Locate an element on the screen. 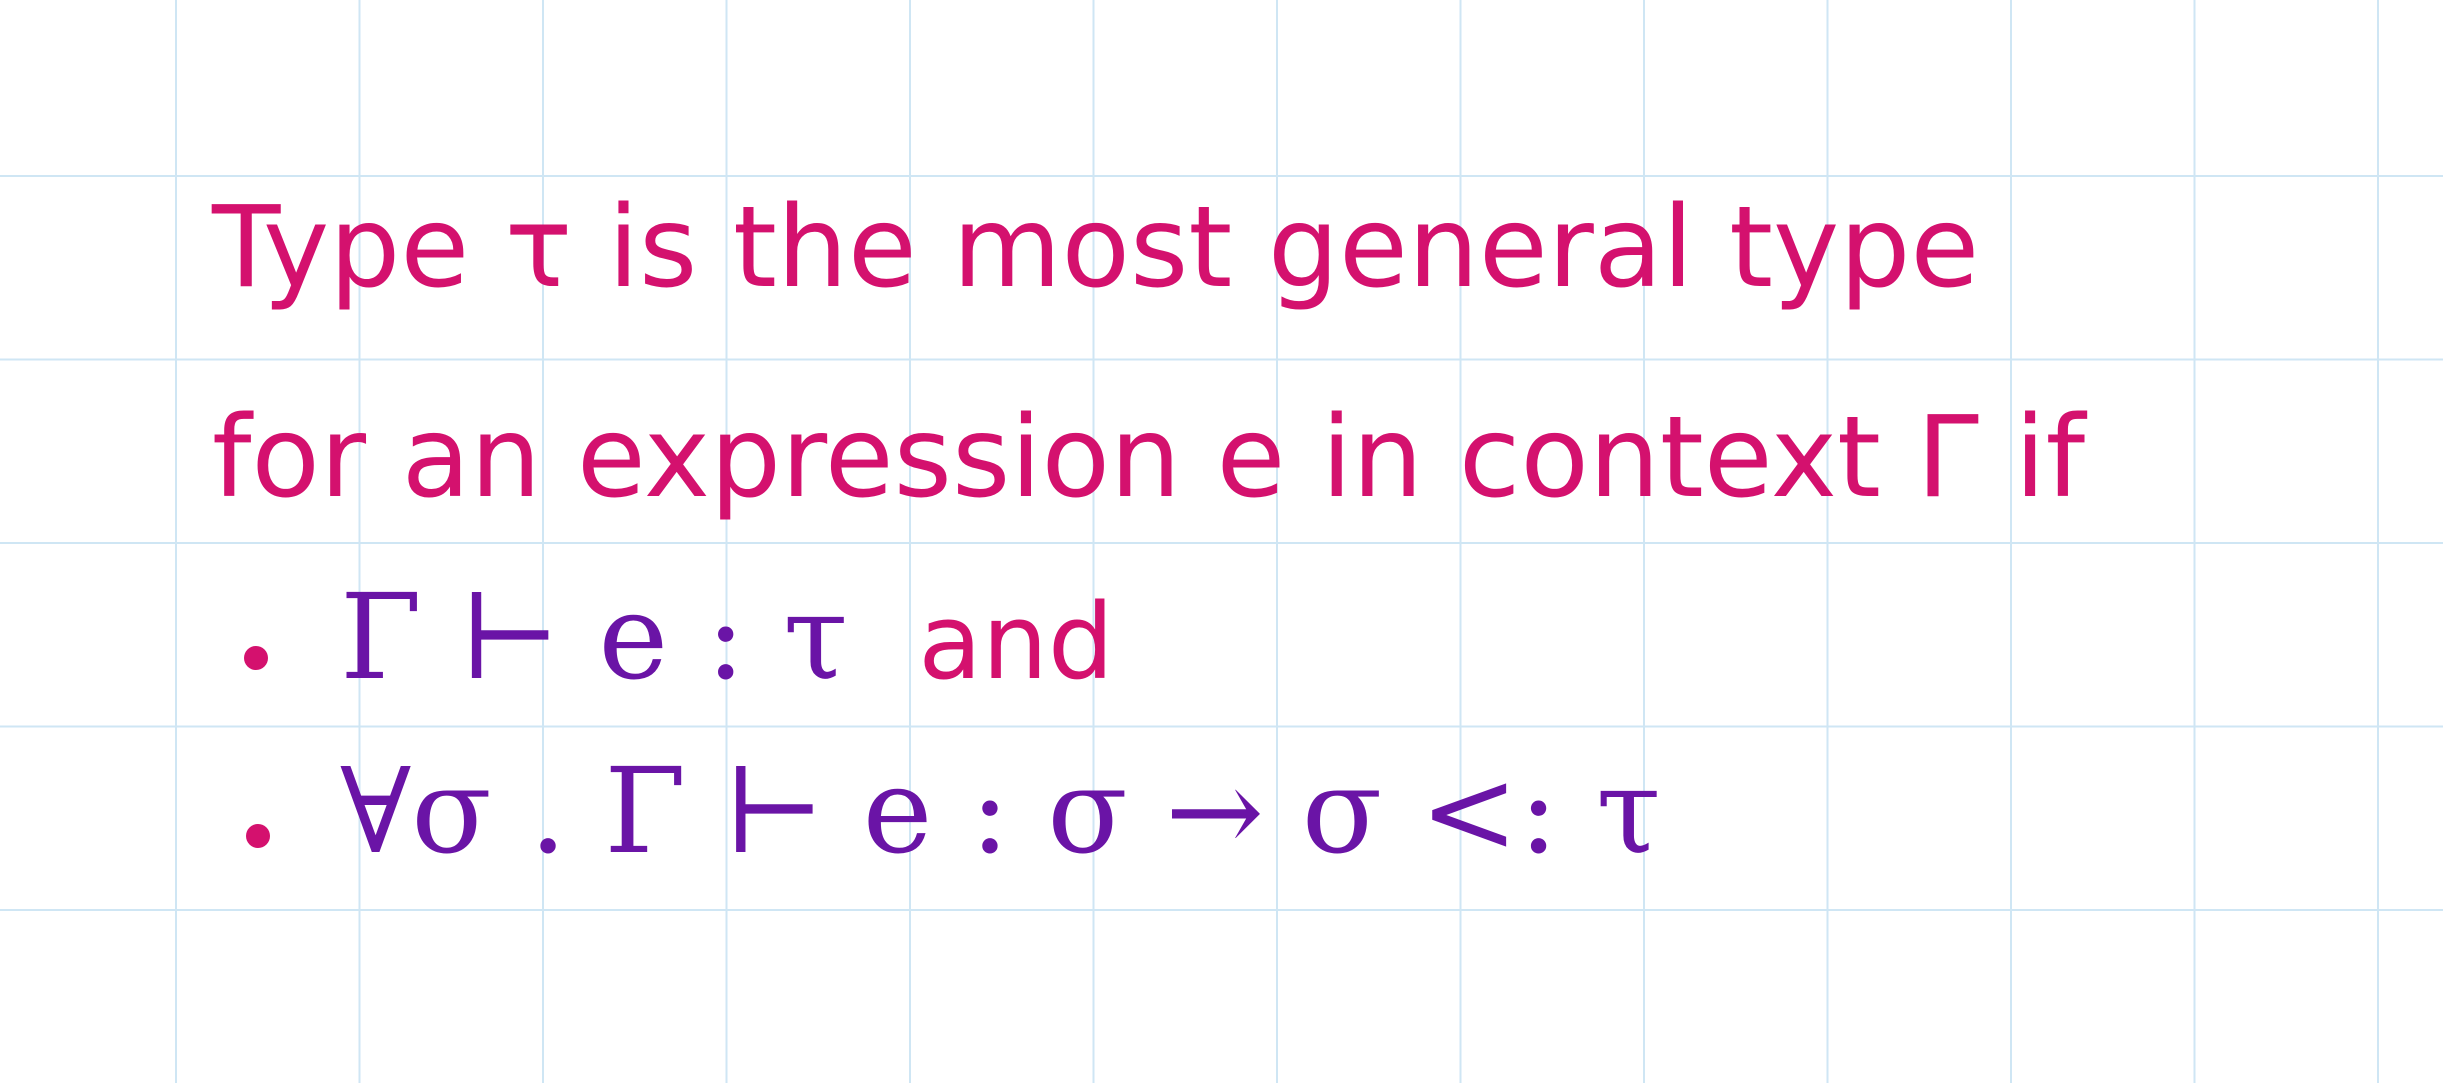 This screenshot has height=1083, width=2443. conjunction-and: and is located at coordinates (1016, 642).